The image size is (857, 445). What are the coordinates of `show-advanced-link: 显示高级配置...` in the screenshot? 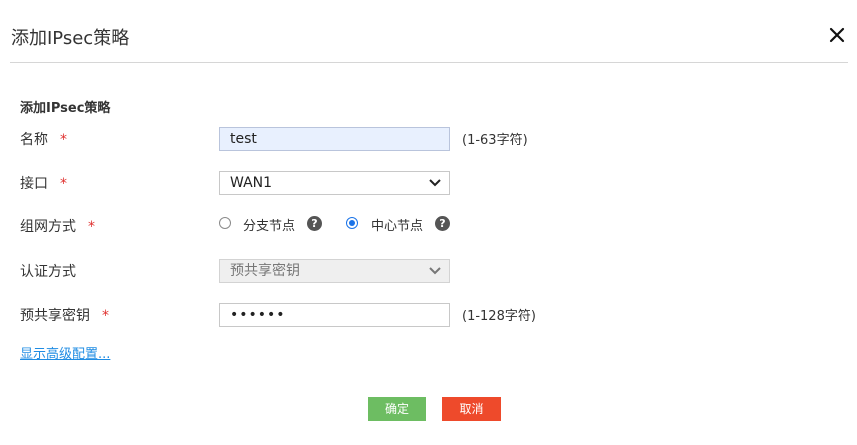 It's located at (65, 352).